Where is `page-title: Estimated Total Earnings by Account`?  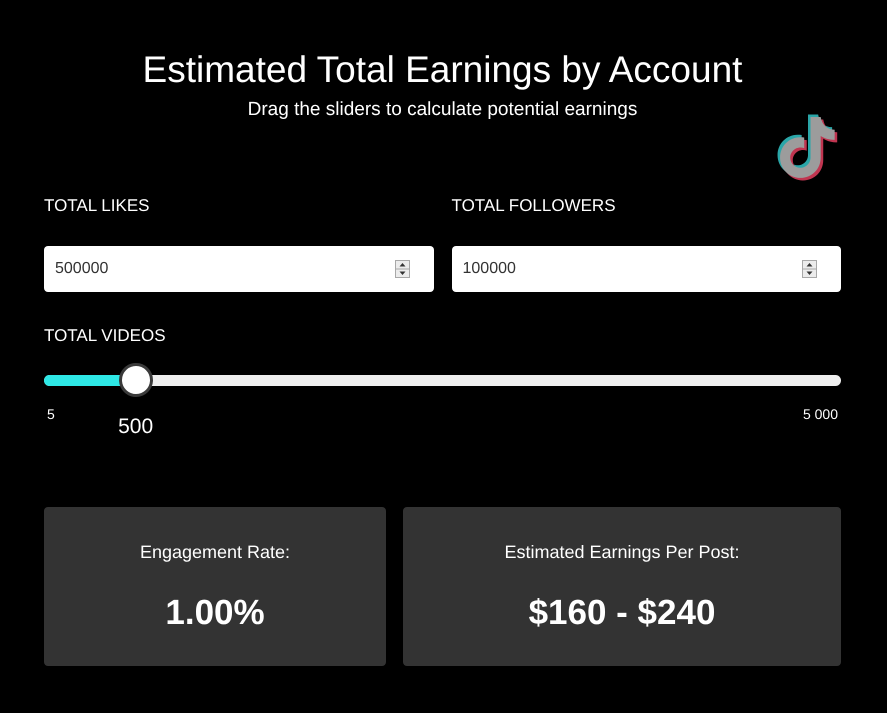
page-title: Estimated Total Earnings by Account is located at coordinates (442, 70).